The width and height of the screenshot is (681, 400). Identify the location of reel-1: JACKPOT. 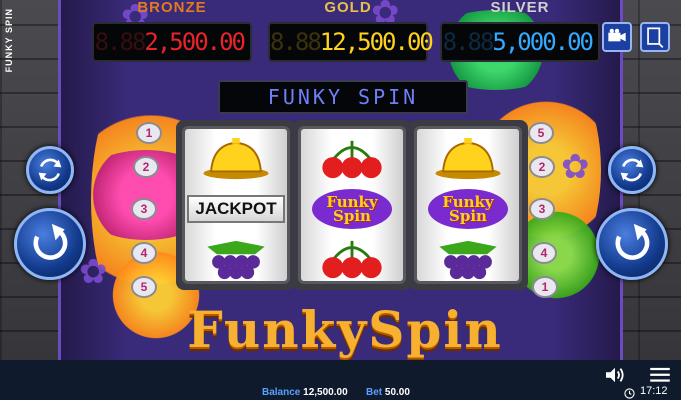
(236, 205).